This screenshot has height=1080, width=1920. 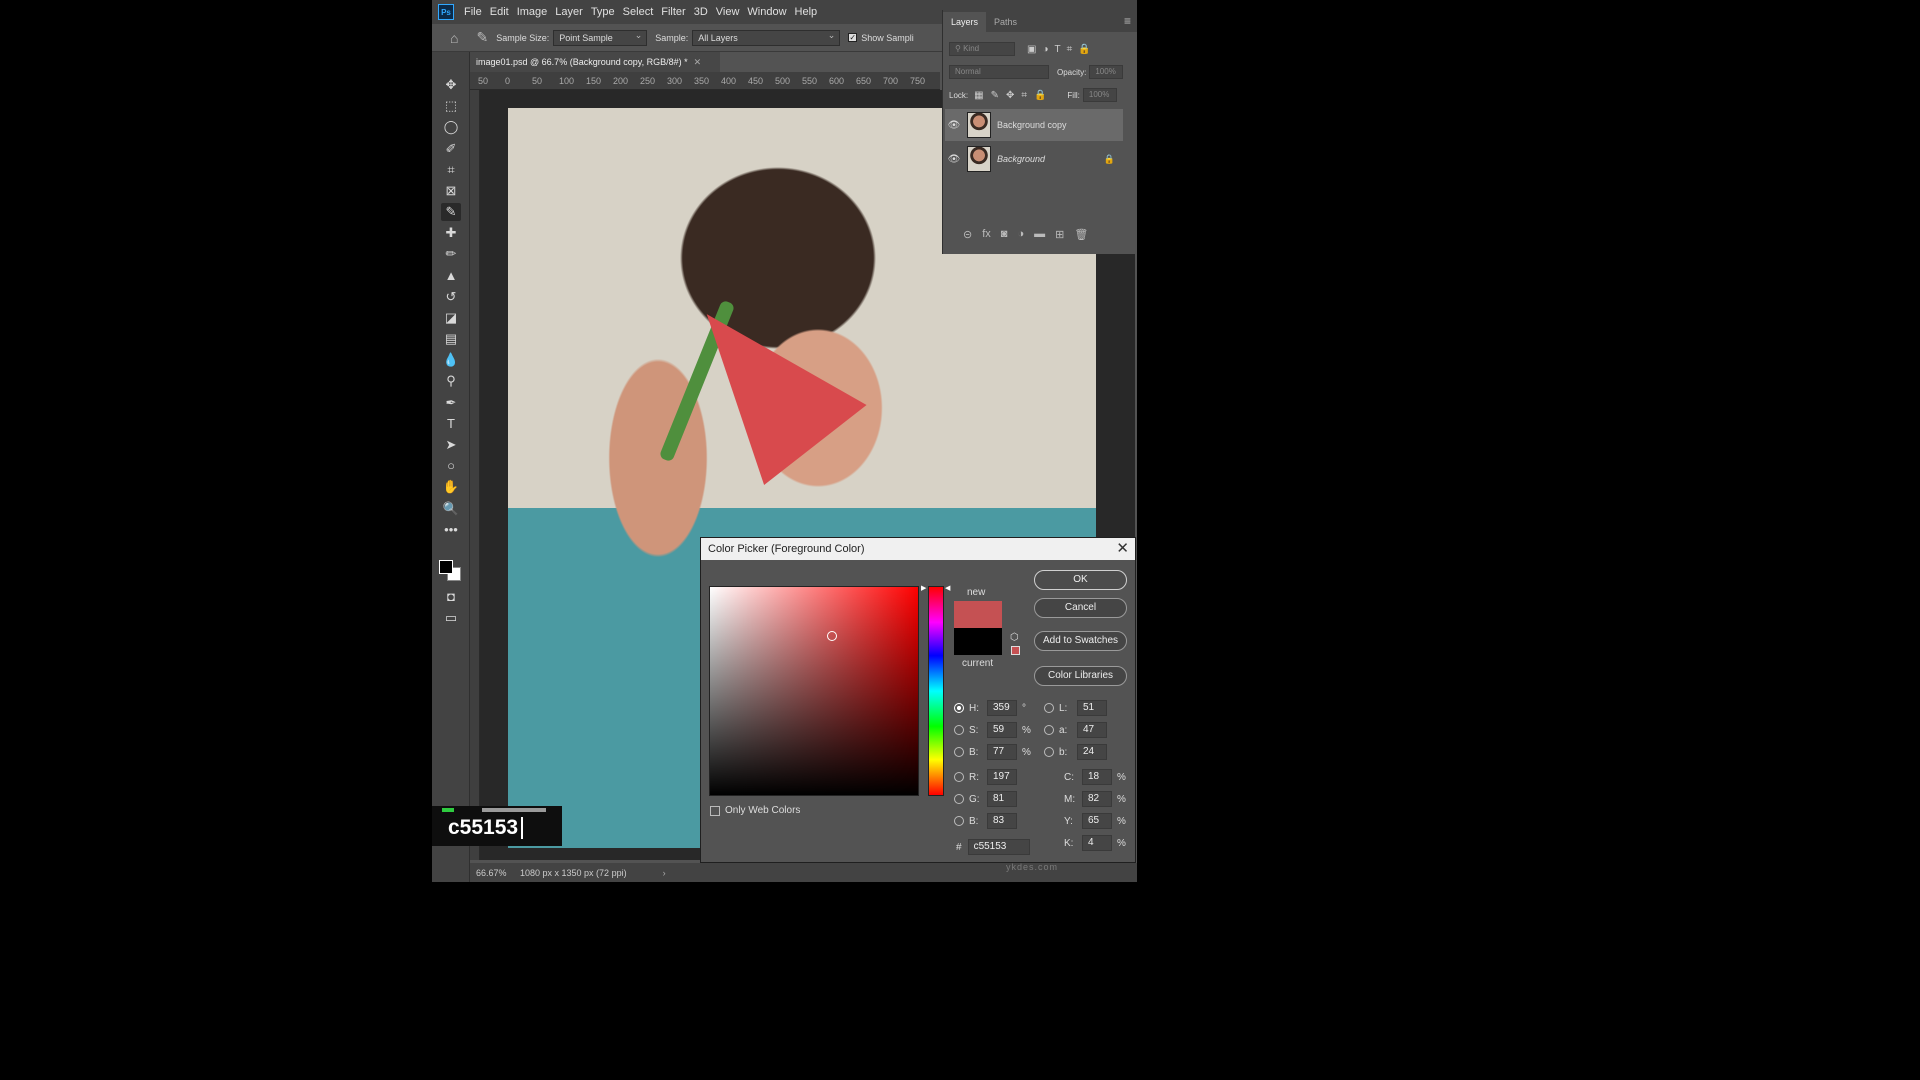 I want to click on healing-brush-tool-icon: ✚, so click(x=451, y=233).